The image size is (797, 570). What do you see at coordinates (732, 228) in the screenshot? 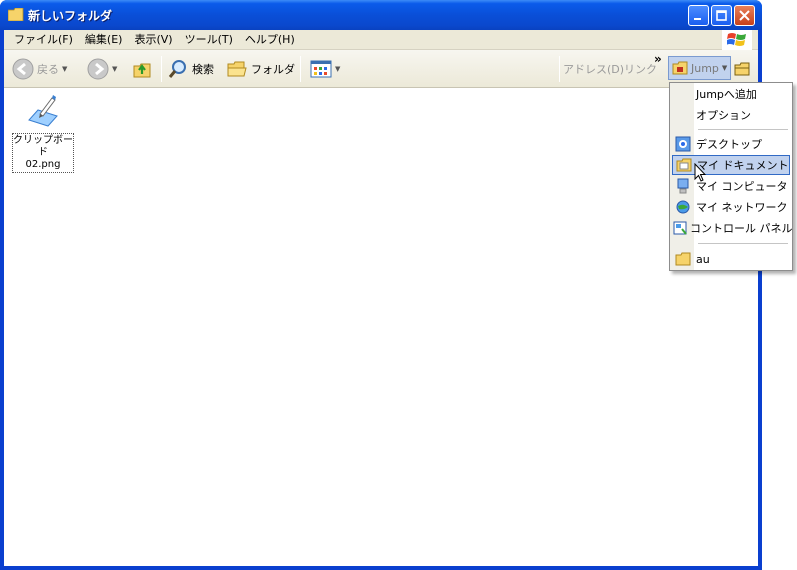
I see `menu-item-control-panel: コントロール パネル` at bounding box center [732, 228].